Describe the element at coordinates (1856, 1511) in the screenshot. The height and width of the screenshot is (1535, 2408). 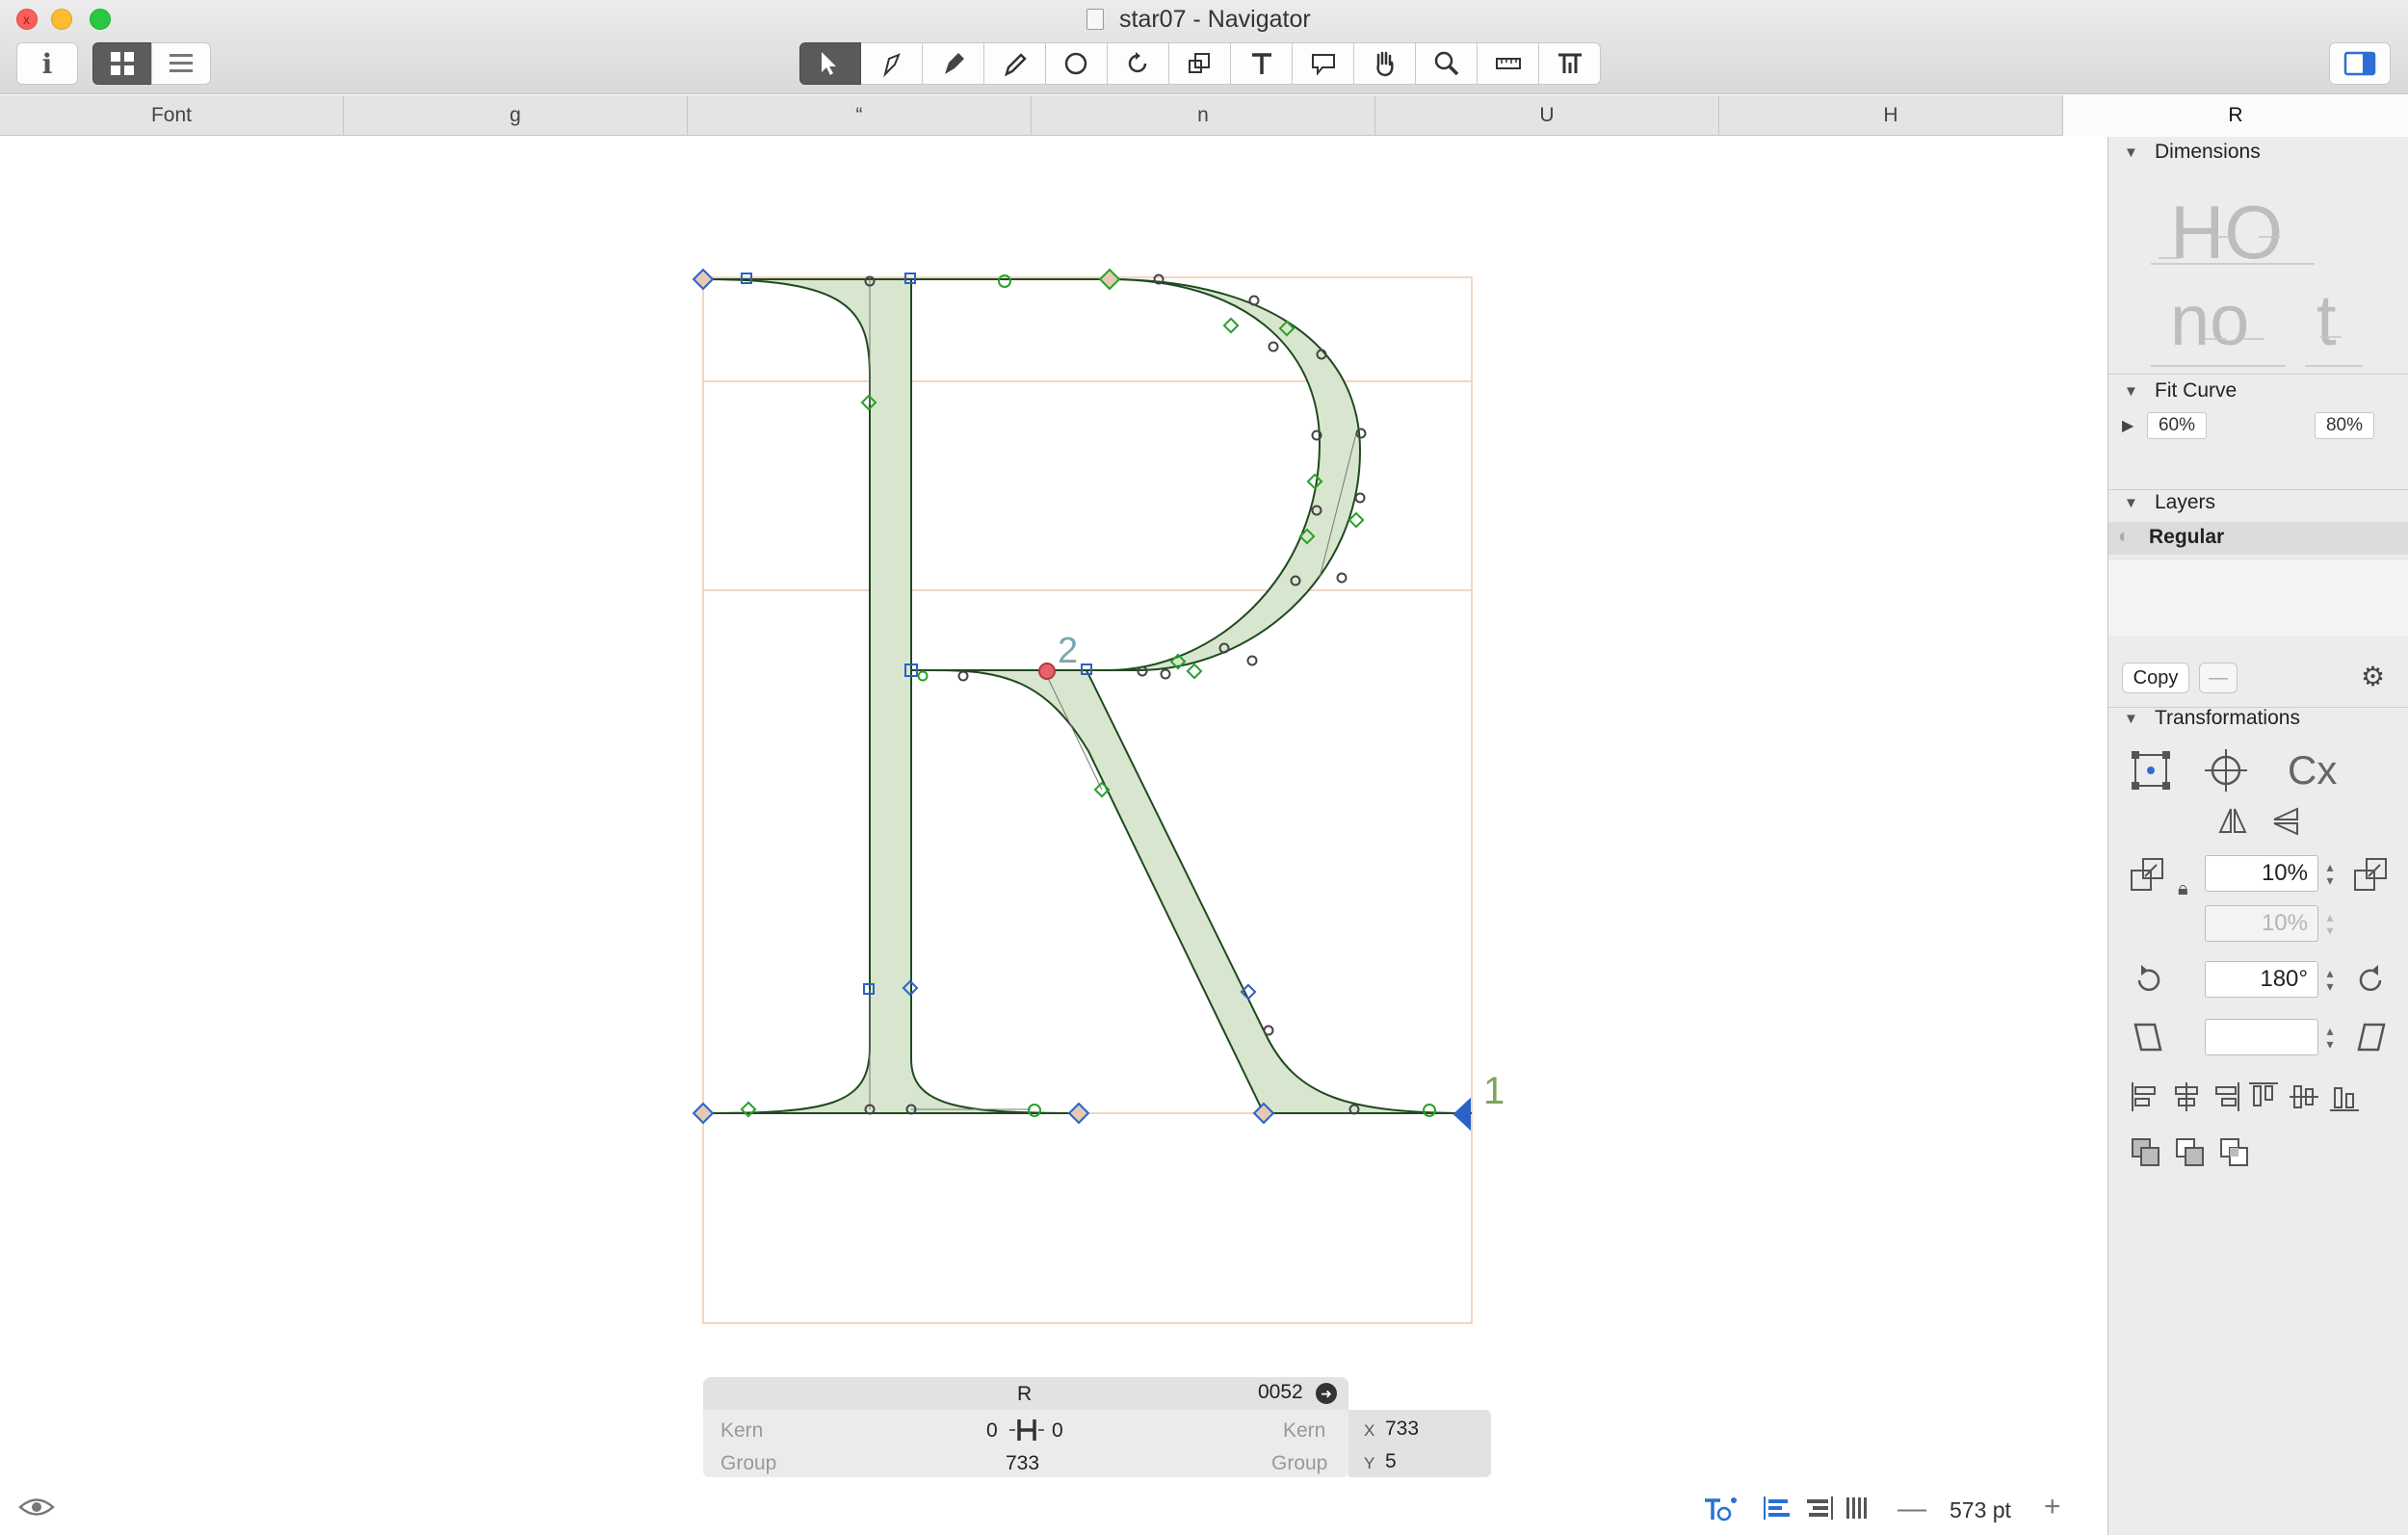
I see `justify-icon` at that location.